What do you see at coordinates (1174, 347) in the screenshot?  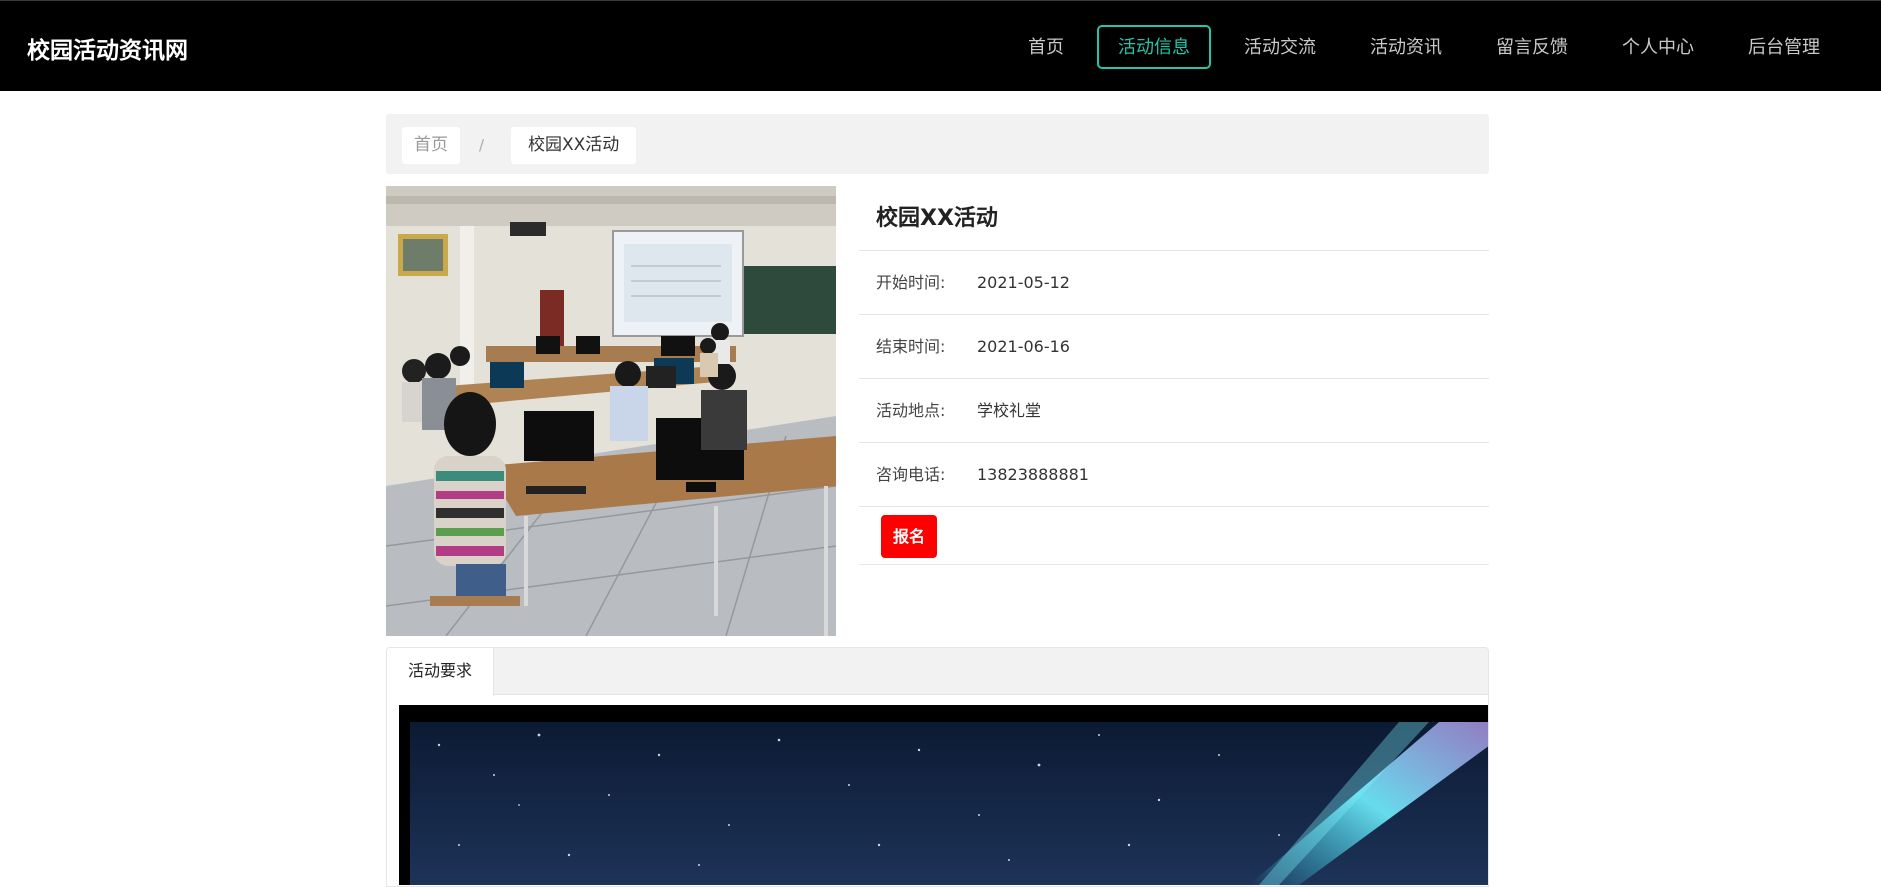 I see `info-row-end-time: 结束时间: 2021-06-16` at bounding box center [1174, 347].